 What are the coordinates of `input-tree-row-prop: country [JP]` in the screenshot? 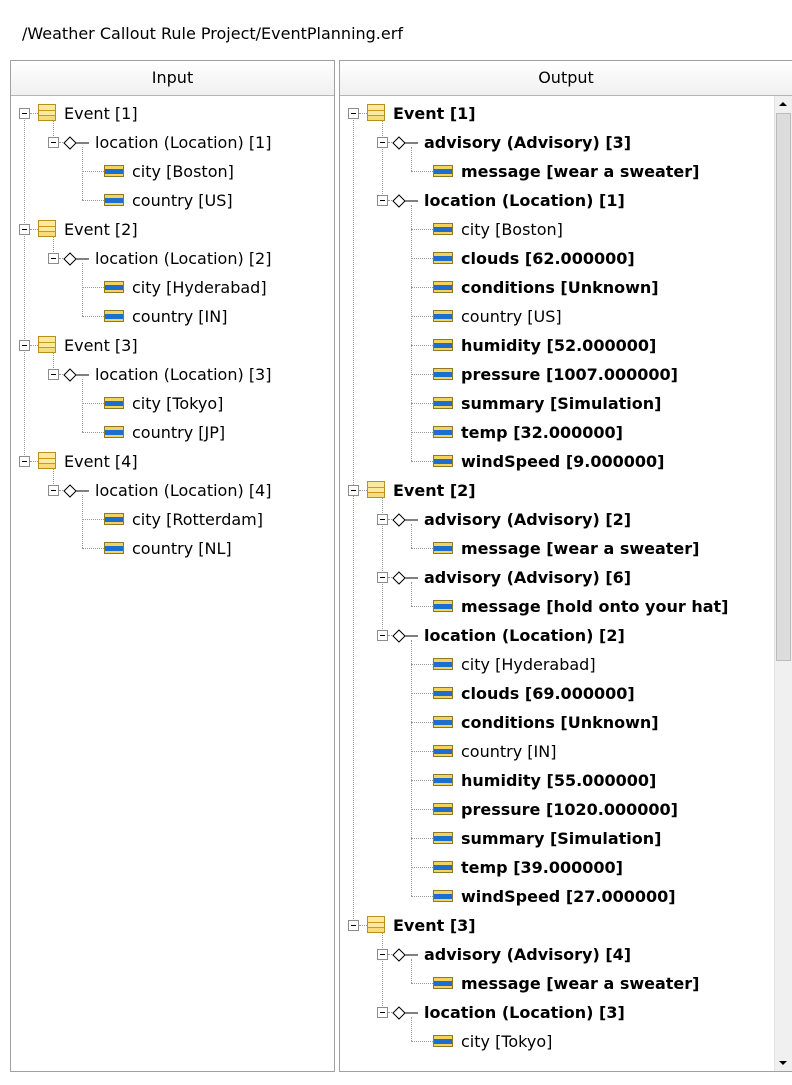 It's located at (172, 433).